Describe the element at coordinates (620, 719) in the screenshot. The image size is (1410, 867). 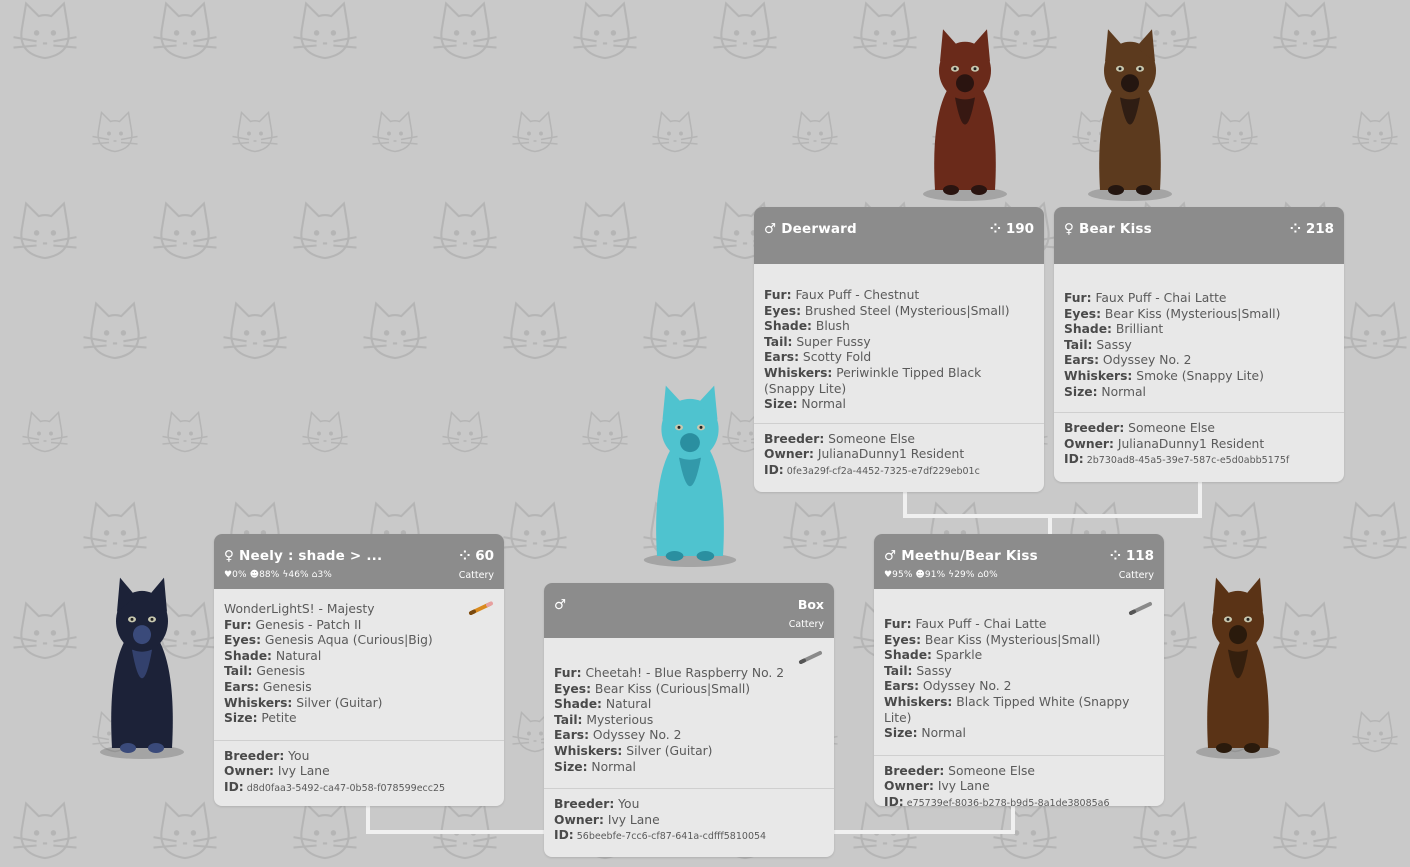
I see `trait-tail: Mysterious` at that location.